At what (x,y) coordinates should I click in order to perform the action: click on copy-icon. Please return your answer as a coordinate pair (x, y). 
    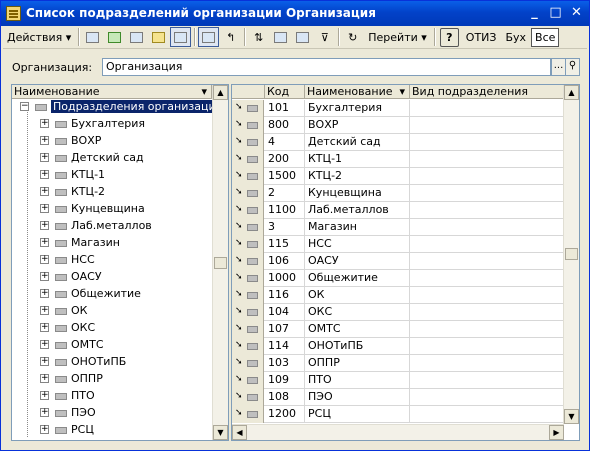
    Looking at the image, I should click on (136, 37).